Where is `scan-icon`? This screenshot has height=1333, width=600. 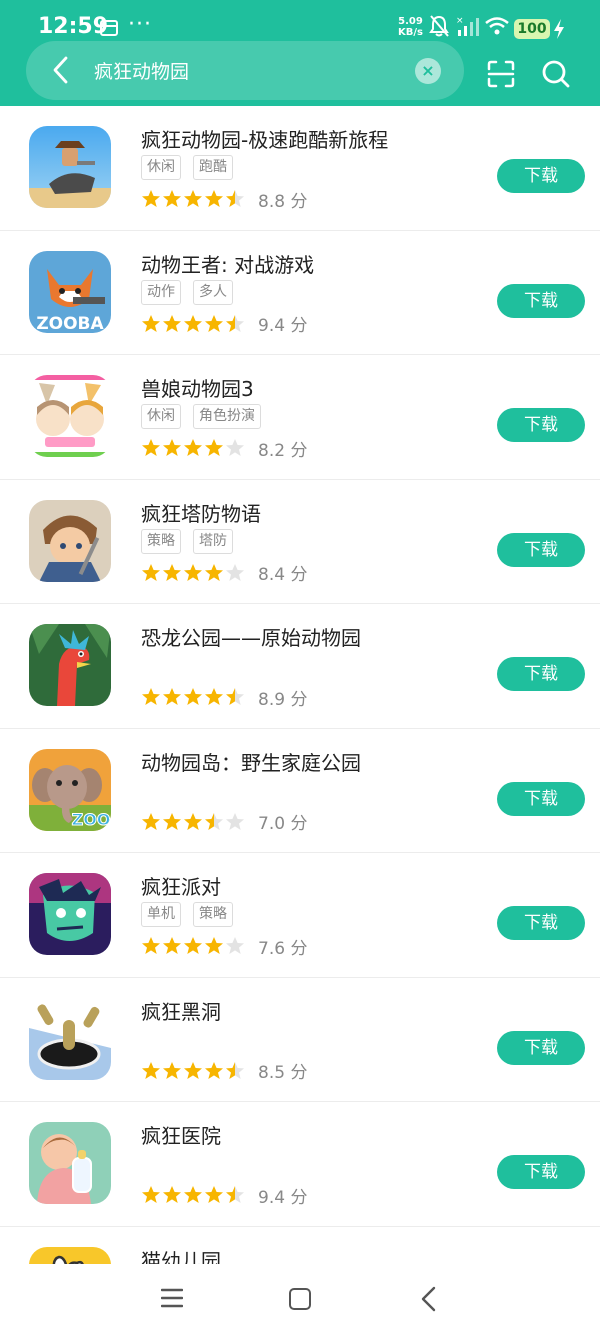 scan-icon is located at coordinates (501, 74).